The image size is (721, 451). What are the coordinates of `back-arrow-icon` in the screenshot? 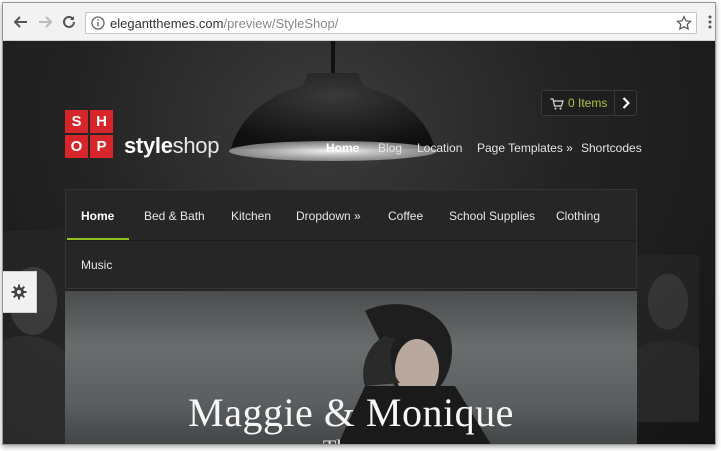 It's located at (21, 22).